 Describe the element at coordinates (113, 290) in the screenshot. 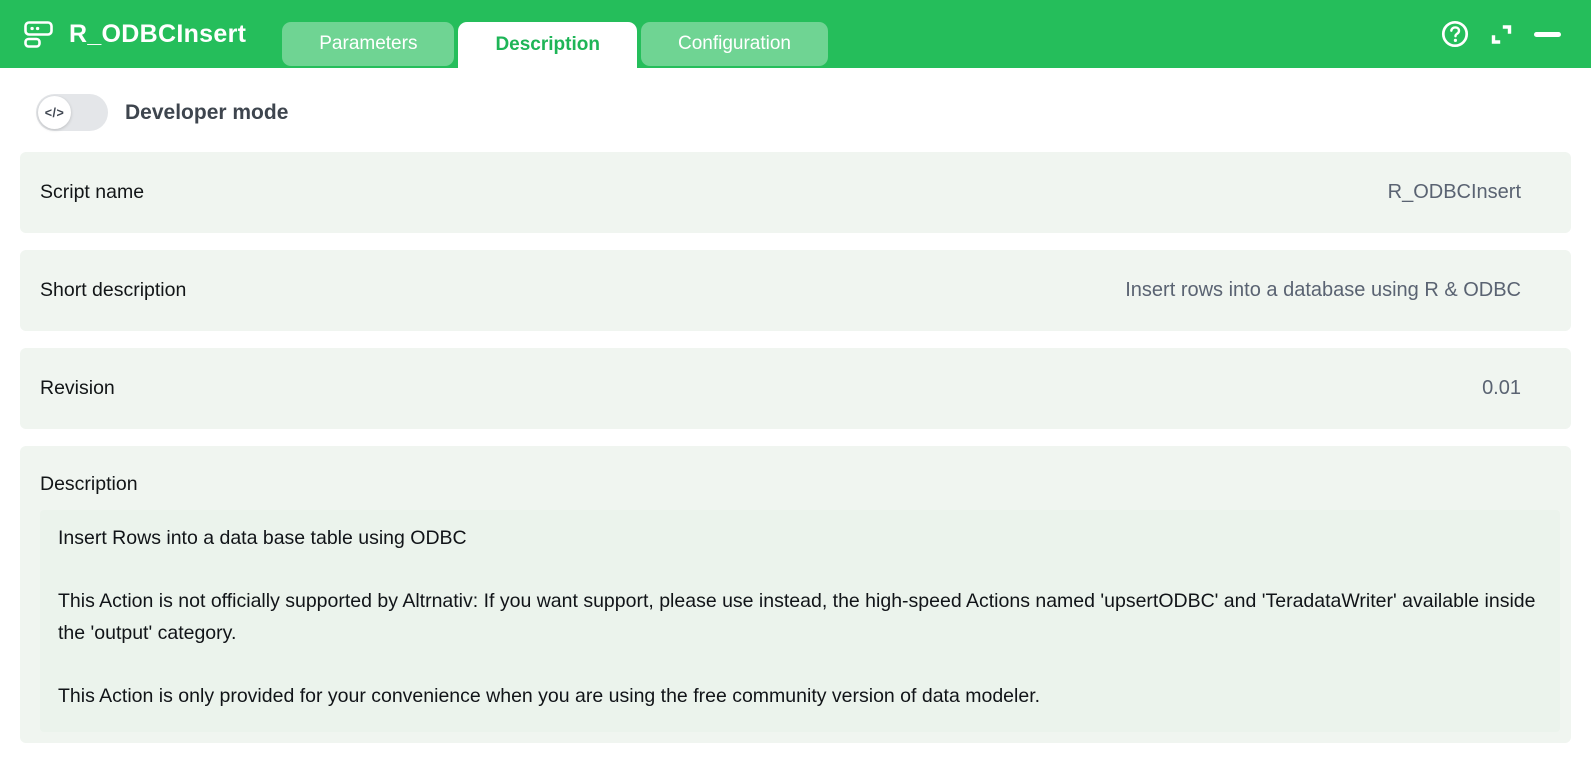

I see `short-description-label: Short description` at that location.